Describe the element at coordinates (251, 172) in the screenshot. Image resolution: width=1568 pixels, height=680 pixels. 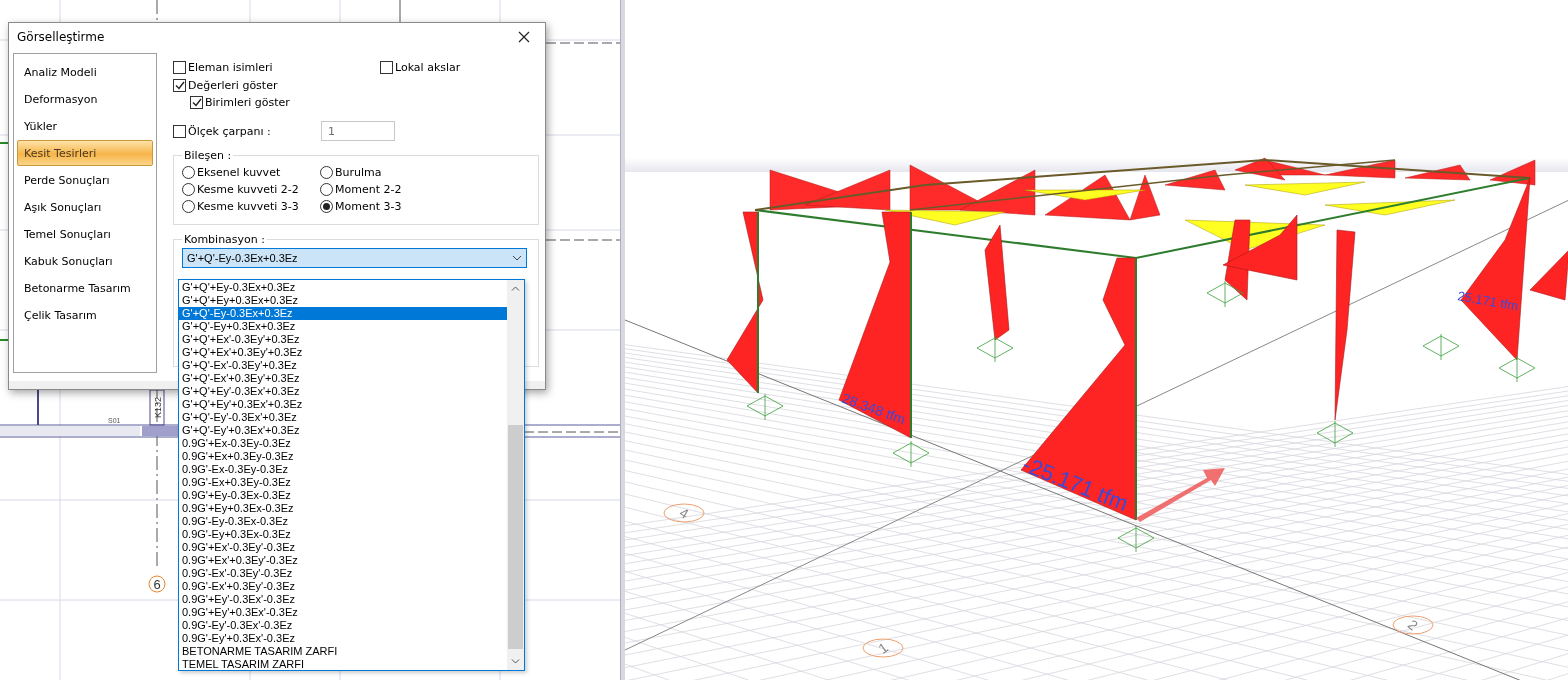
I see `radio-option: Eksenel kuvvet` at that location.